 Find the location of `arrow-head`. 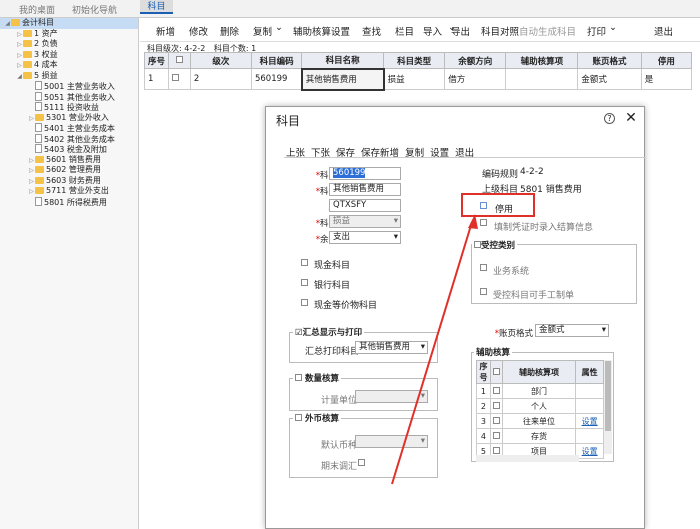

arrow-head is located at coordinates (473, 221).